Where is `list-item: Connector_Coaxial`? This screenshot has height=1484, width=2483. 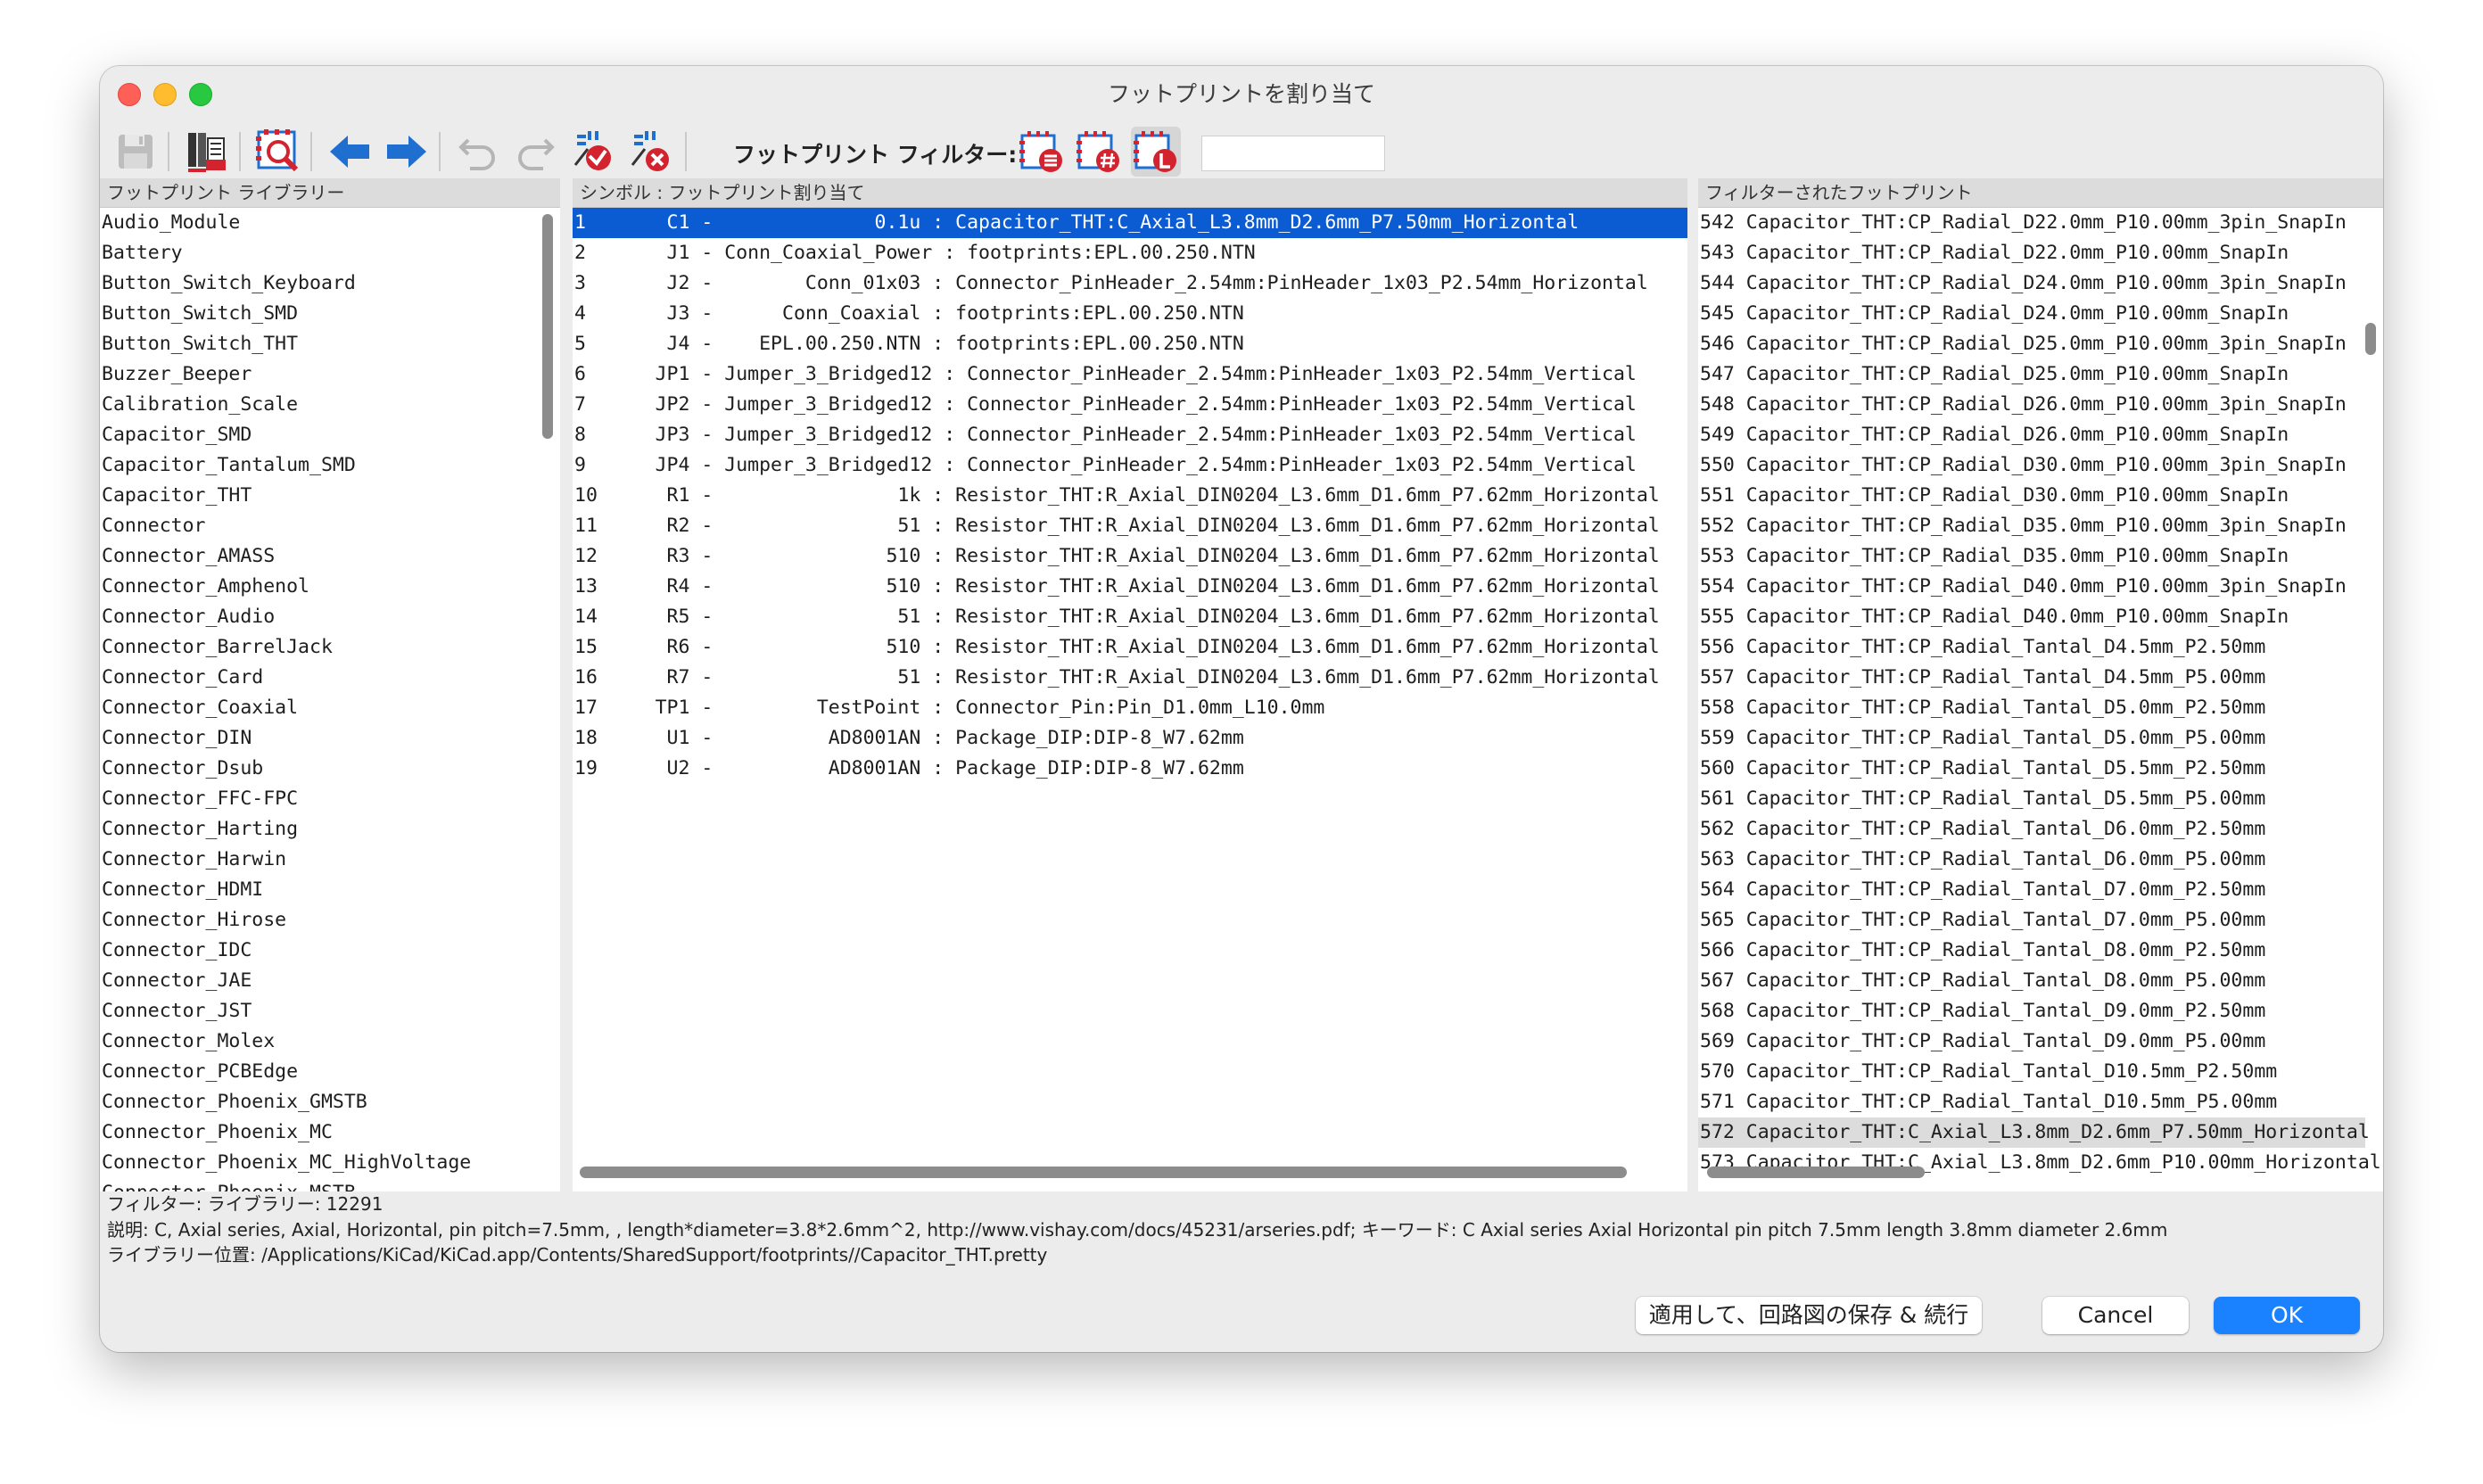
list-item: Connector_Coaxial is located at coordinates (330, 708).